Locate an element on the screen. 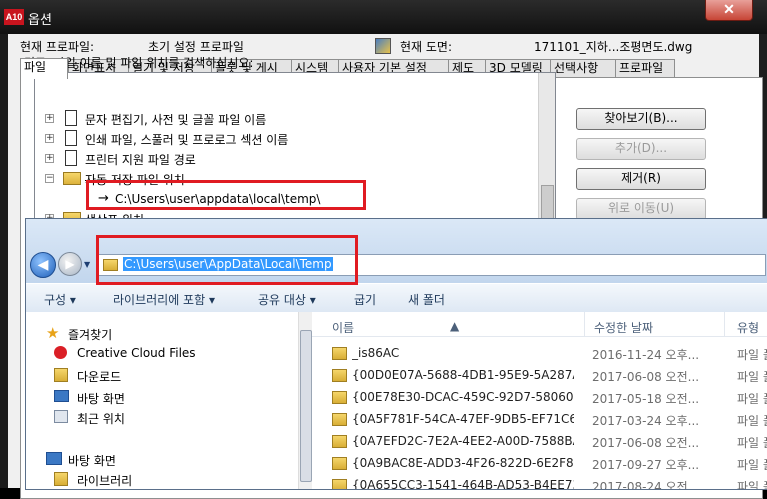 The width and height of the screenshot is (767, 499). tree-item-text-editor: + 문자 편집기, 사전 및 글꼴 파일 이름 is located at coordinates (287, 119).